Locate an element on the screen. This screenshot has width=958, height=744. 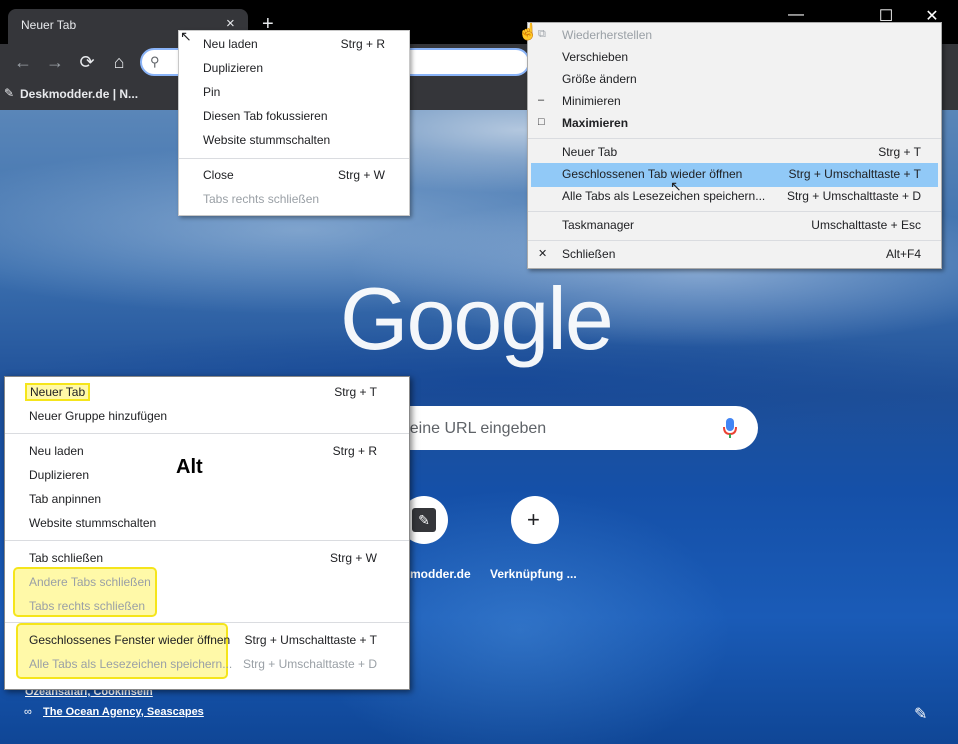
sysmenu-verschieben: Verschieben is located at coordinates (734, 58).